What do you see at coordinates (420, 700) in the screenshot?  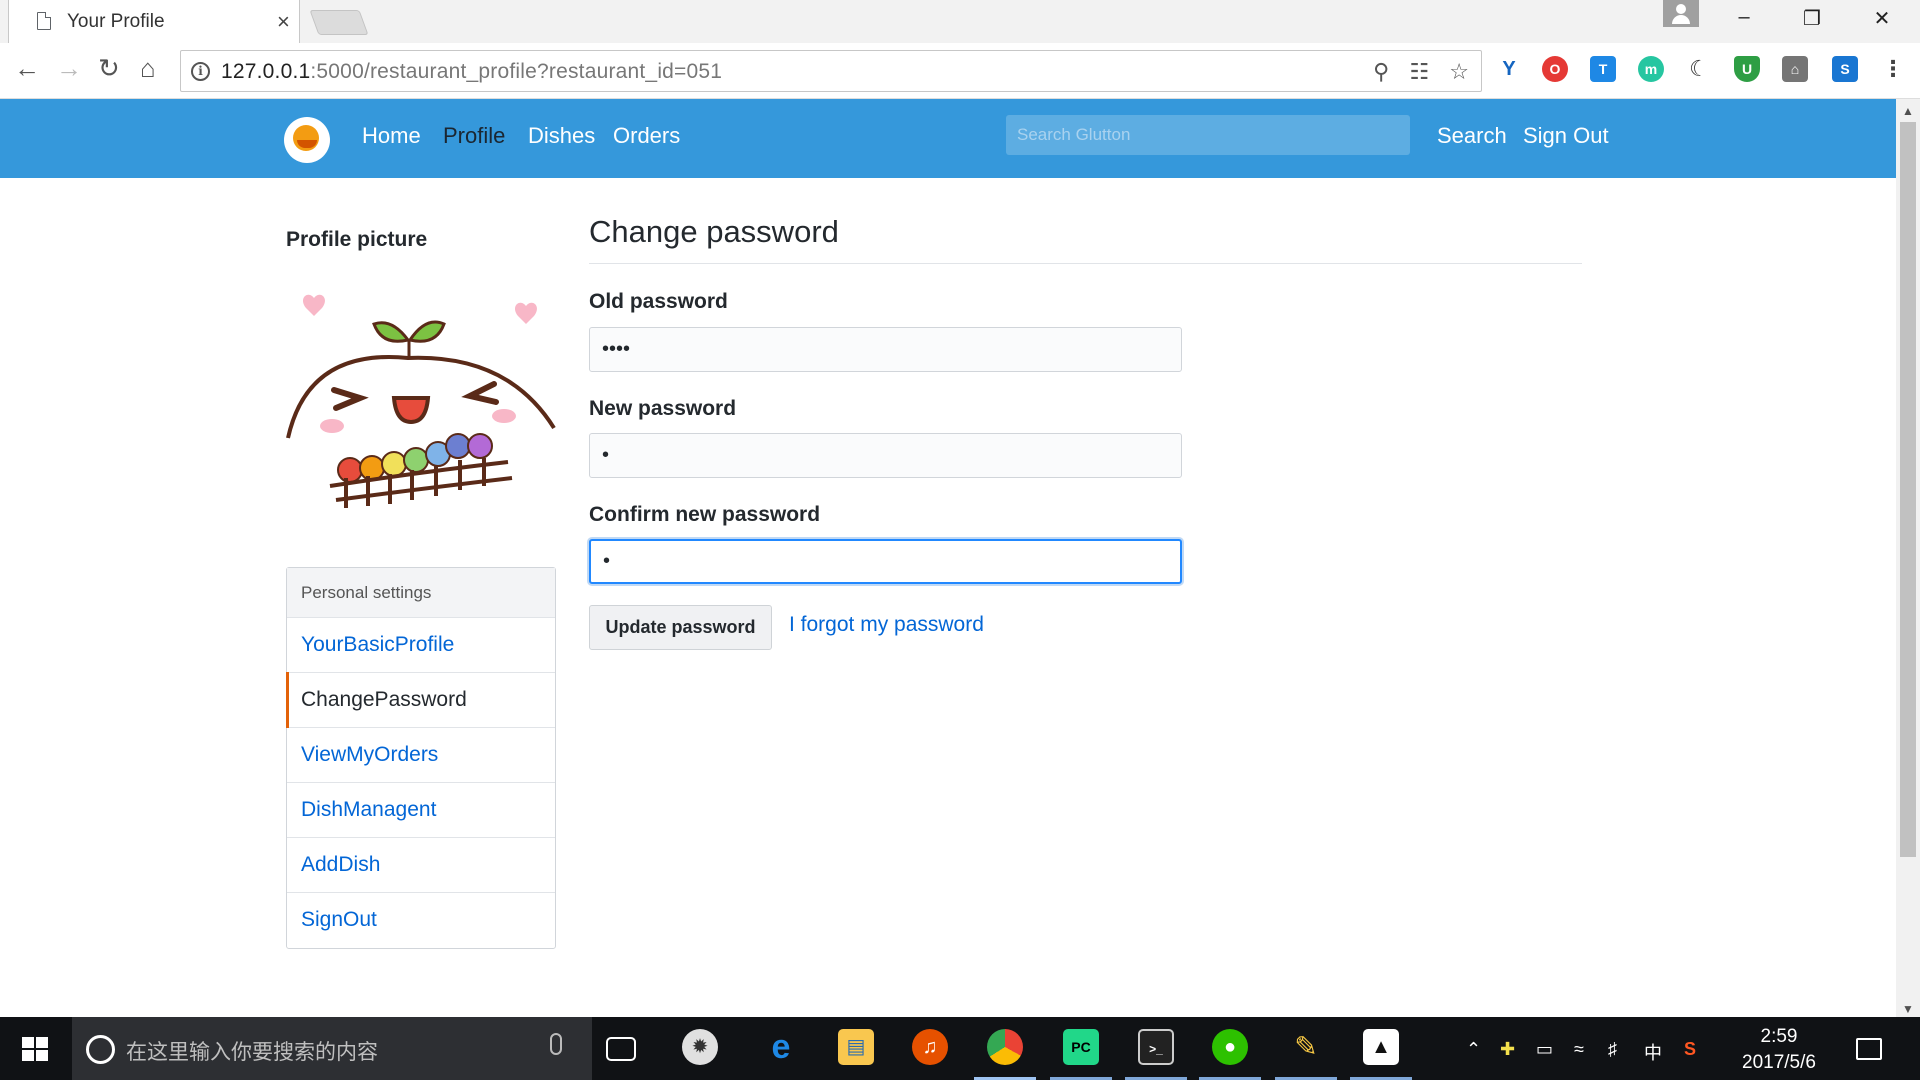 I see `settings-item-change-password: ChangePassword` at bounding box center [420, 700].